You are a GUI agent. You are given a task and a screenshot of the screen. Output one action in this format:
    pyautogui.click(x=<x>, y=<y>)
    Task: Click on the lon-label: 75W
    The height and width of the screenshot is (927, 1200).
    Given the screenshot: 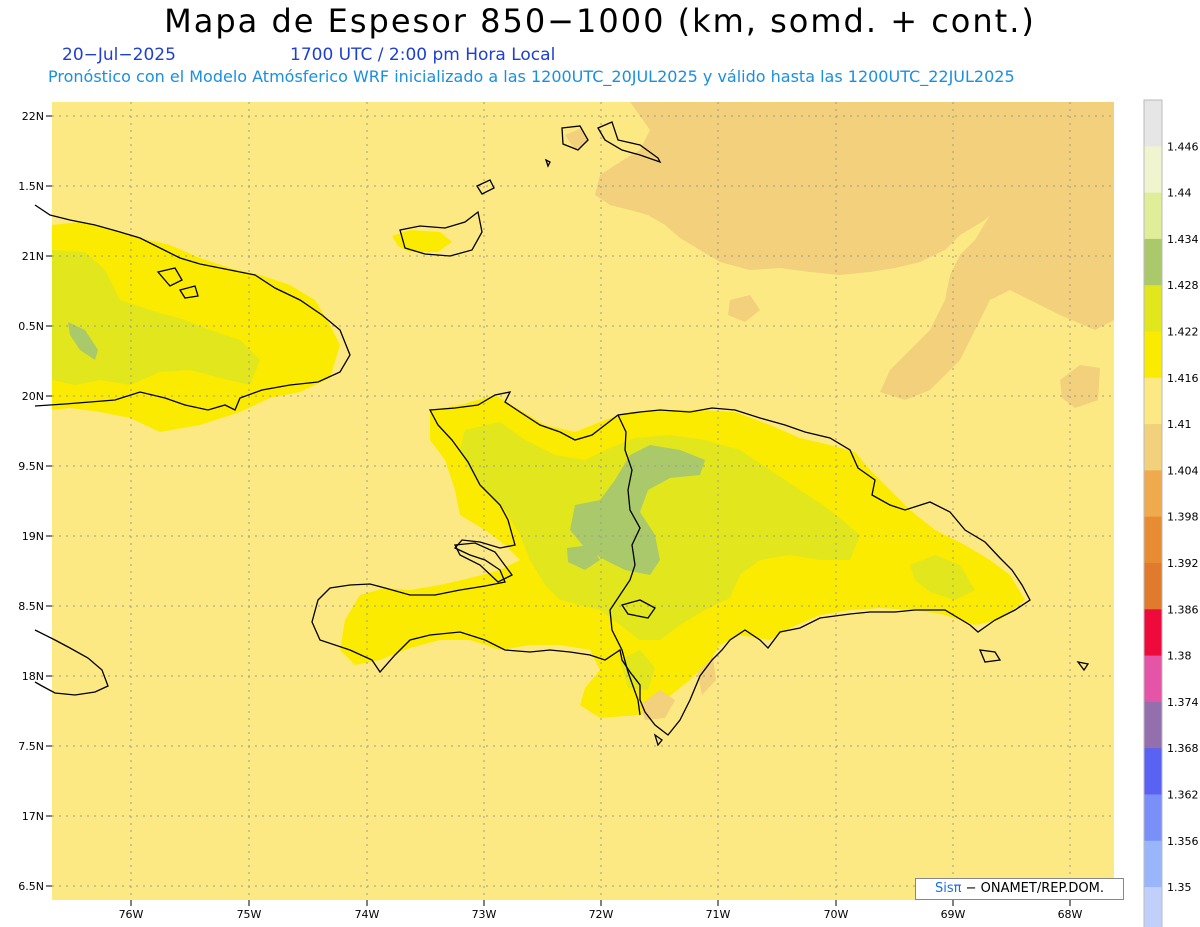 What is the action you would take?
    pyautogui.click(x=249, y=914)
    